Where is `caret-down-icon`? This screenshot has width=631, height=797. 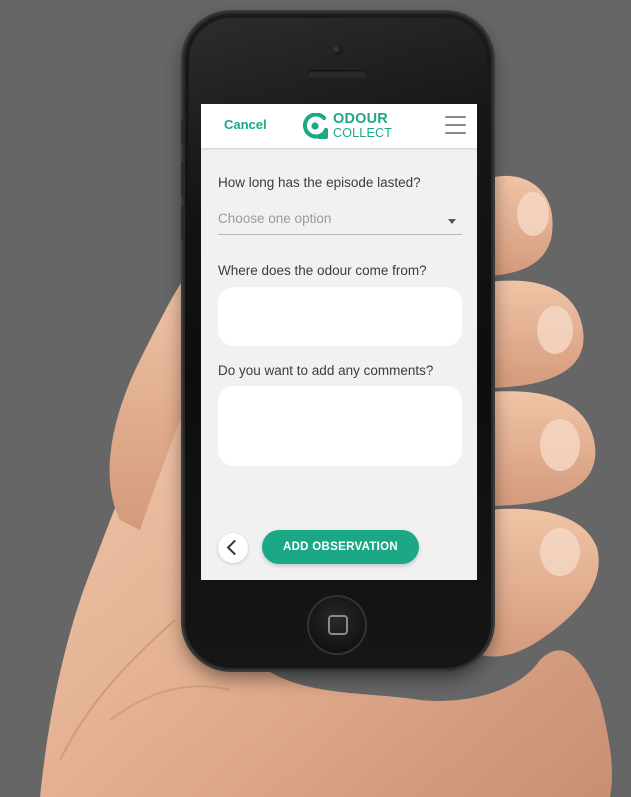 caret-down-icon is located at coordinates (452, 221).